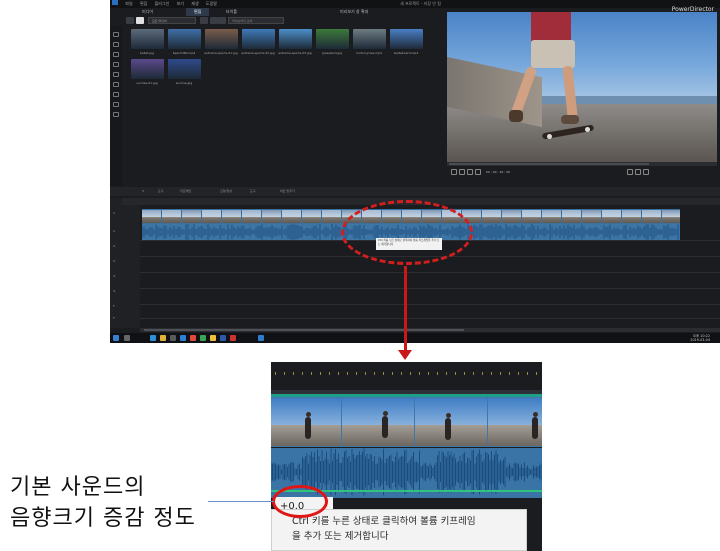 The width and height of the screenshot is (720, 551). I want to click on room-rail, so click(116, 106).